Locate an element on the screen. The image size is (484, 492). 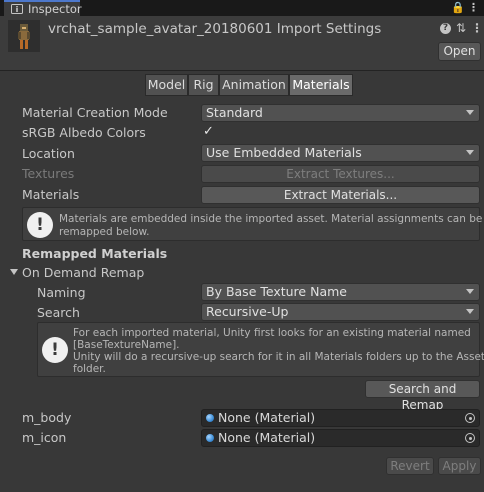
search-dropdown: Recursive-Up is located at coordinates (340, 312).